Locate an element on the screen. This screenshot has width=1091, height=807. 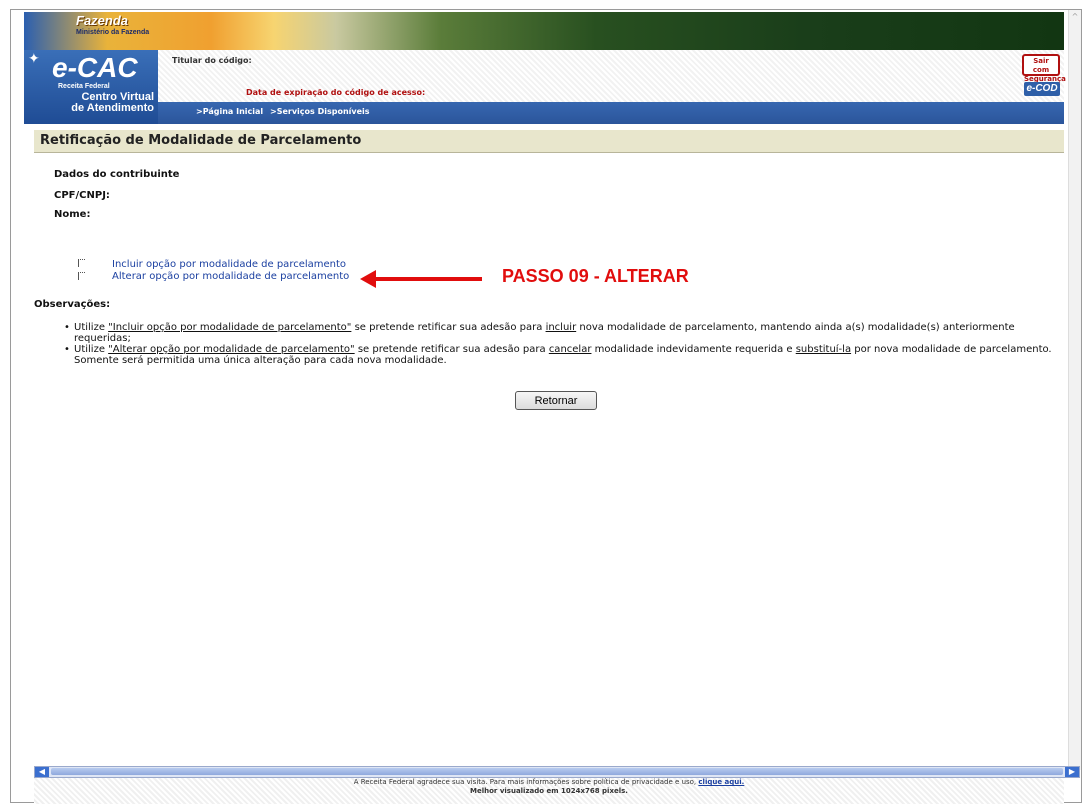
ecod-badge: e-COD is located at coordinates (1042, 89).